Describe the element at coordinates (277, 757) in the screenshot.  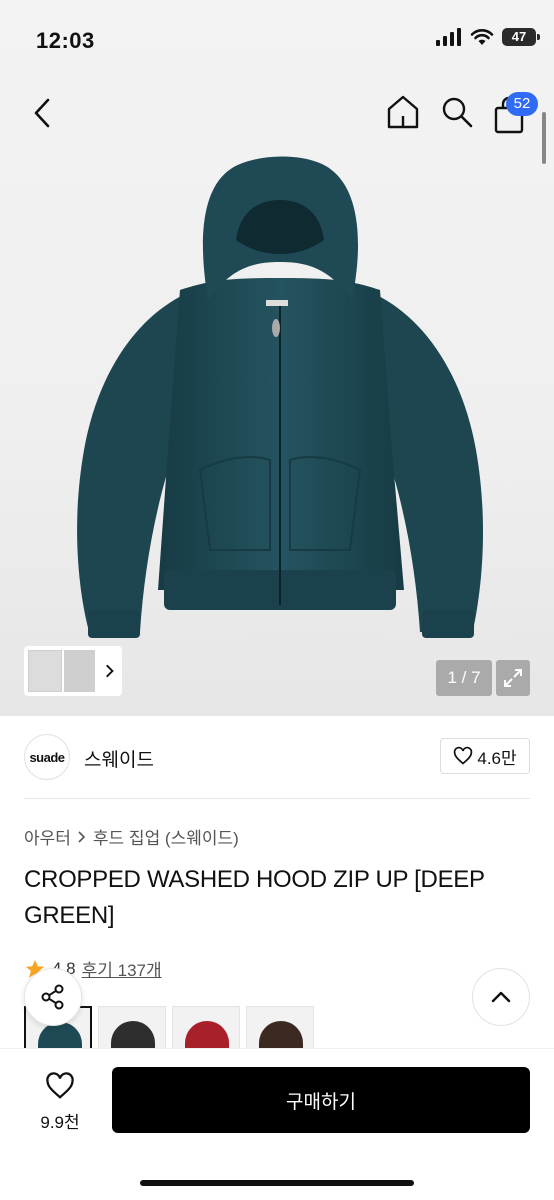
I see `brand-row: suade 스웨이드 4.6만` at that location.